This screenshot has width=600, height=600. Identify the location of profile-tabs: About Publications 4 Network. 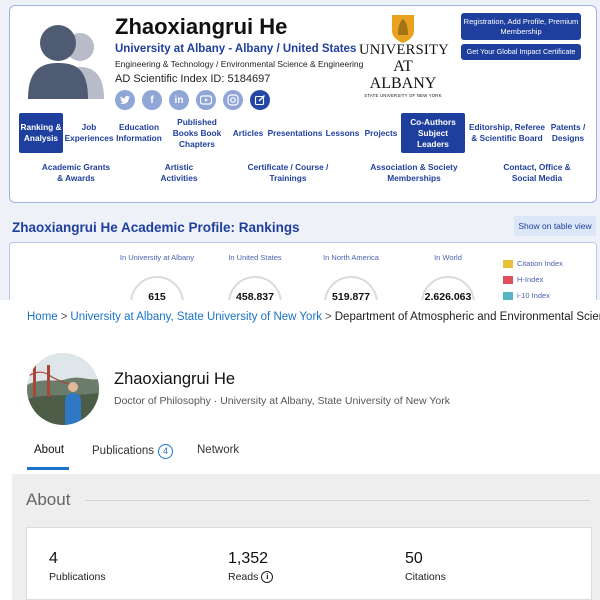
(300, 456).